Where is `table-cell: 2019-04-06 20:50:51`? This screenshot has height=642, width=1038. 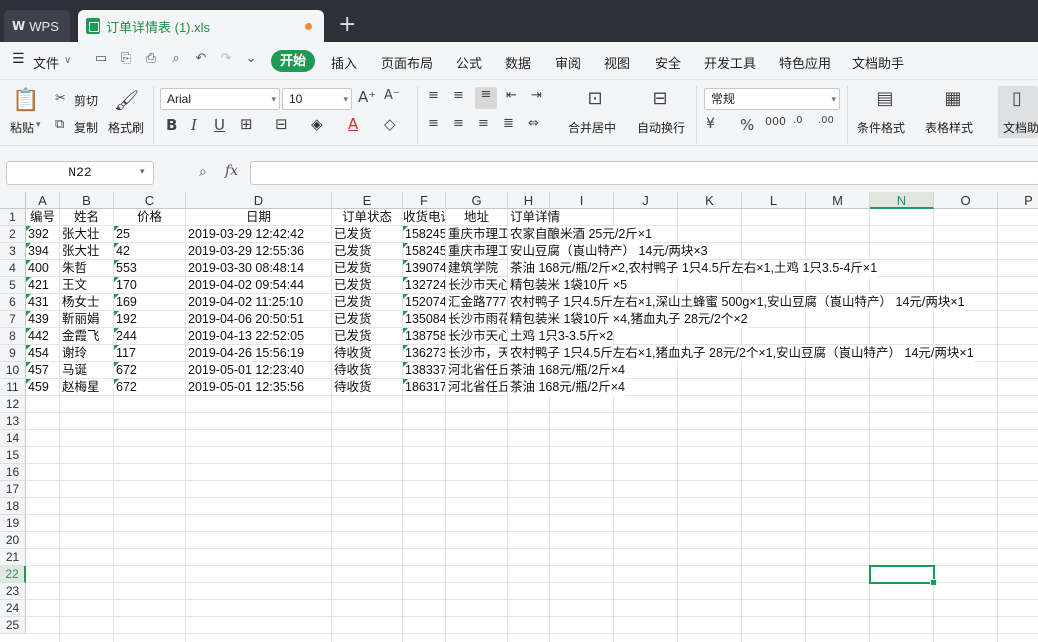 table-cell: 2019-04-06 20:50:51 is located at coordinates (258, 319).